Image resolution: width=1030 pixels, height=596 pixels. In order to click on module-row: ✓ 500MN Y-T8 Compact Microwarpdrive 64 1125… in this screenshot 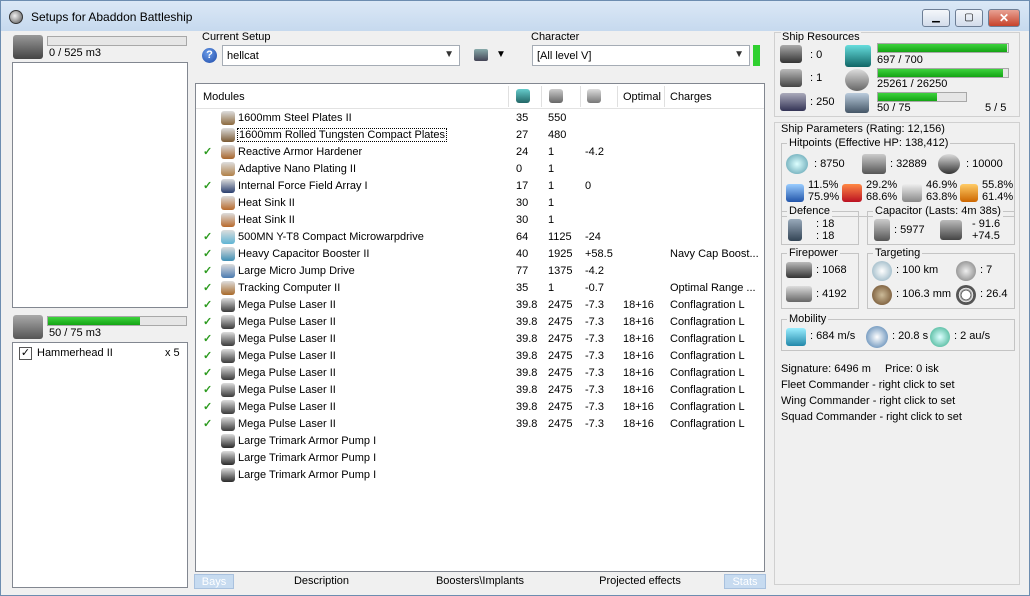, I will do `click(479, 237)`.